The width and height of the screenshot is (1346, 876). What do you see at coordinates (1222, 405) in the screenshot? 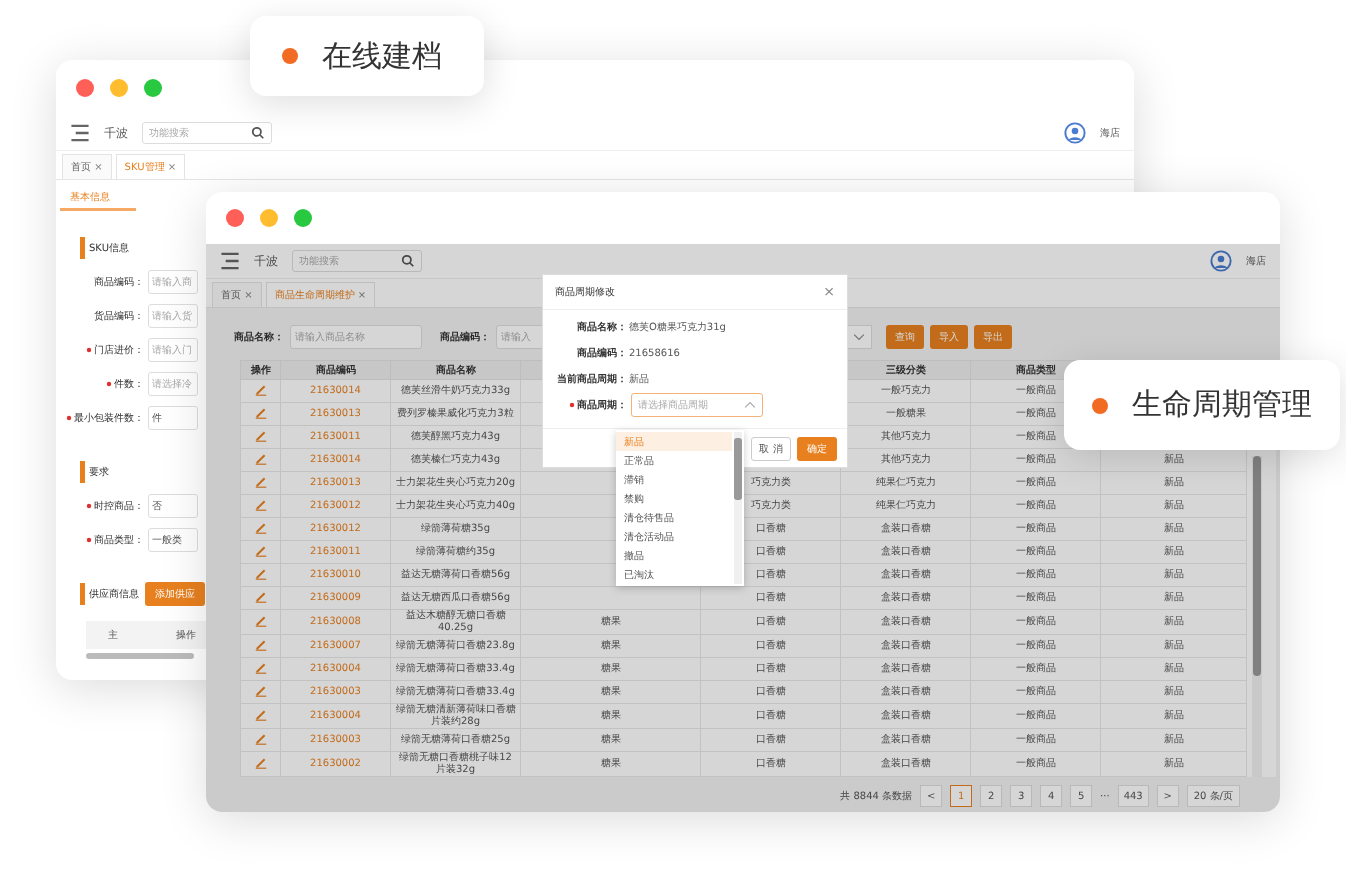
I see `callout-text: 生命周期管理` at bounding box center [1222, 405].